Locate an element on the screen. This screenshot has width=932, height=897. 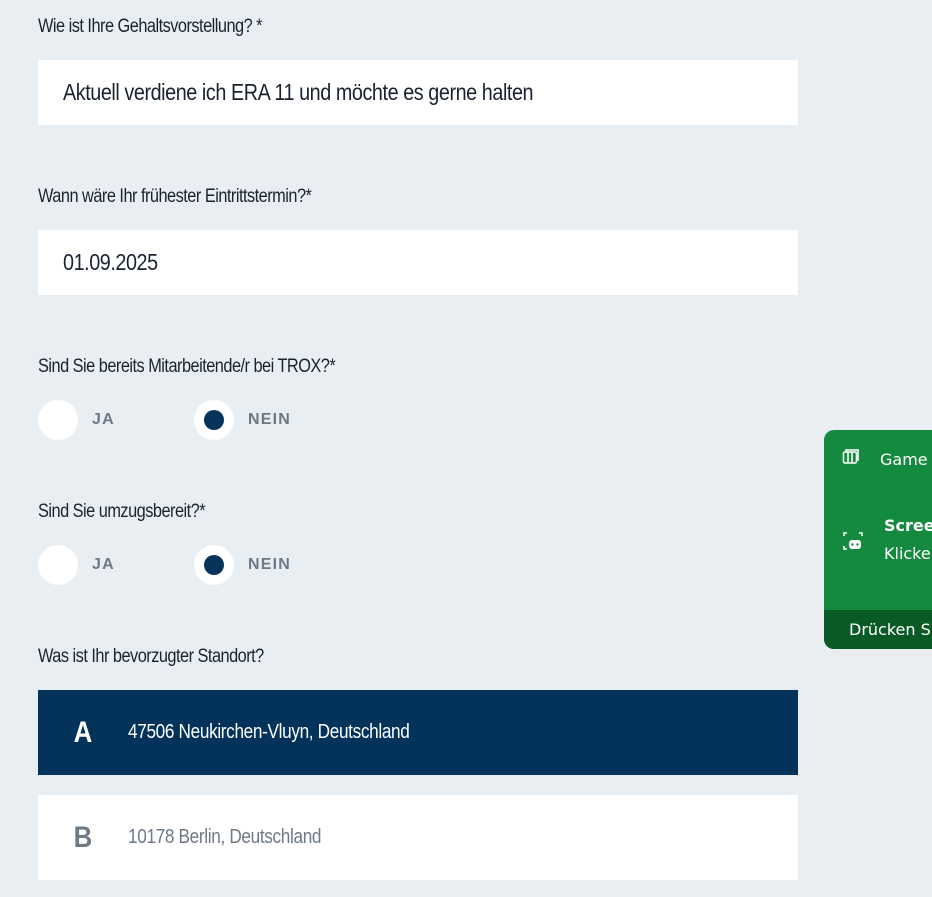
option-text: 10178 Berlin, Deutschland is located at coordinates (225, 837).